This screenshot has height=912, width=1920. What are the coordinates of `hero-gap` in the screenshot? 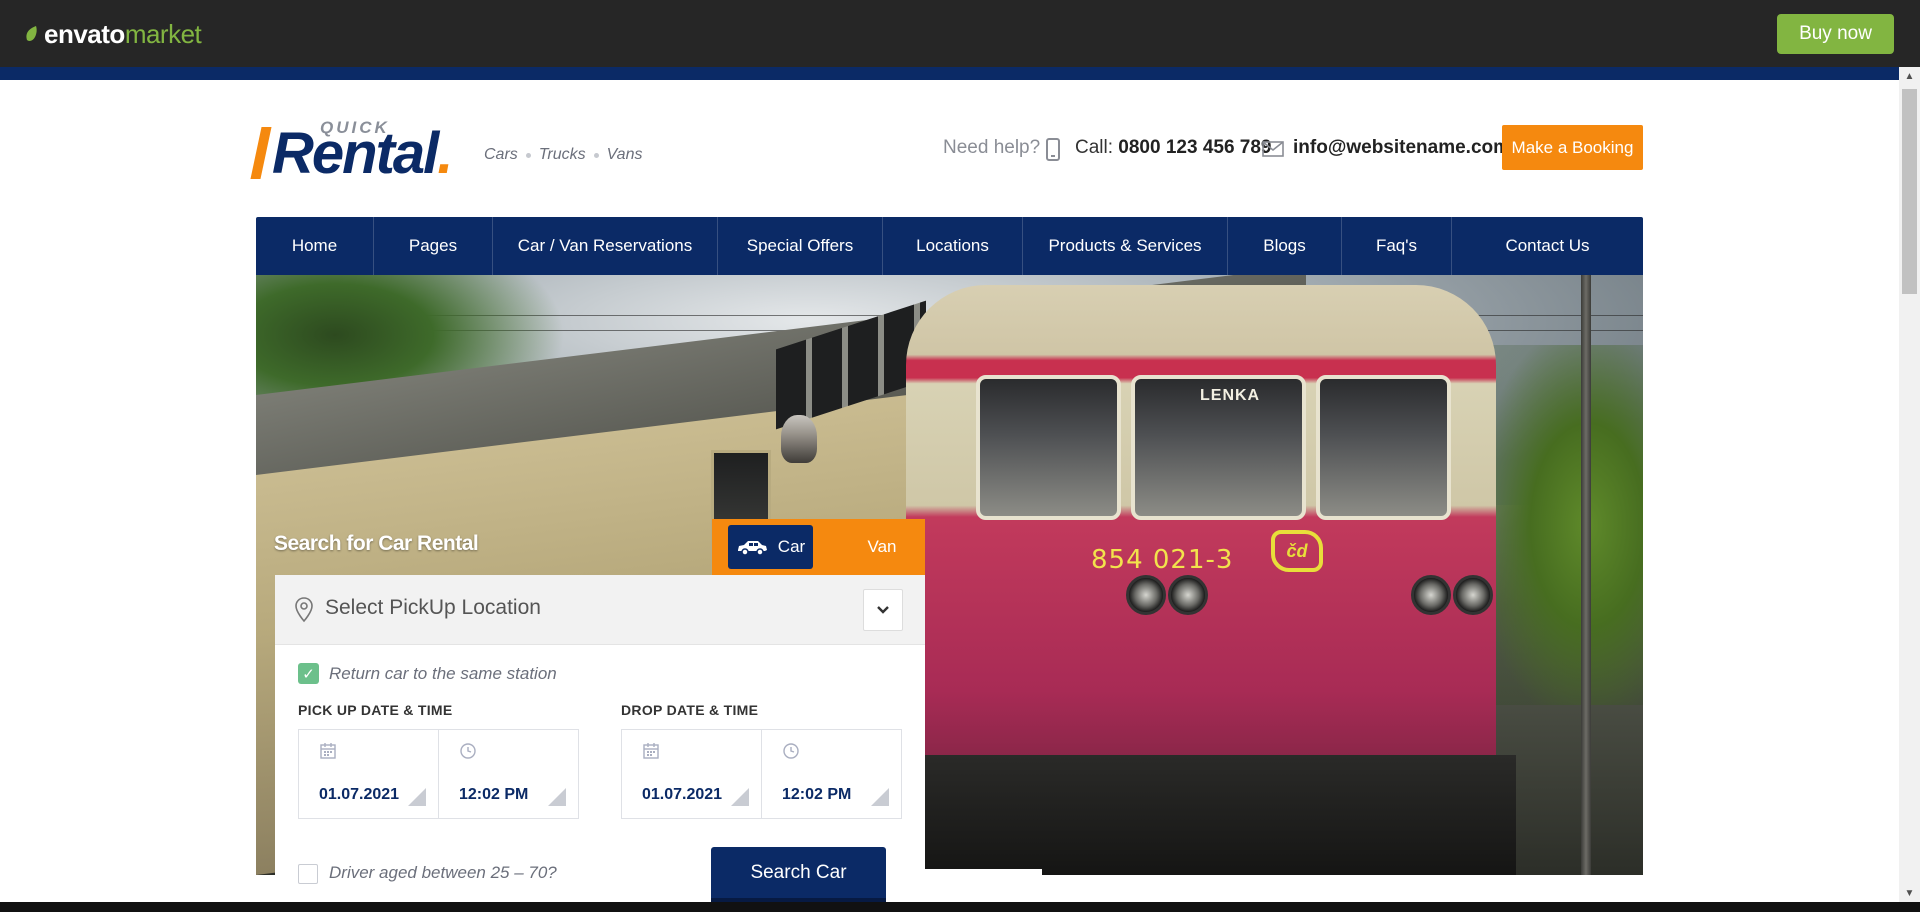 It's located at (983, 873).